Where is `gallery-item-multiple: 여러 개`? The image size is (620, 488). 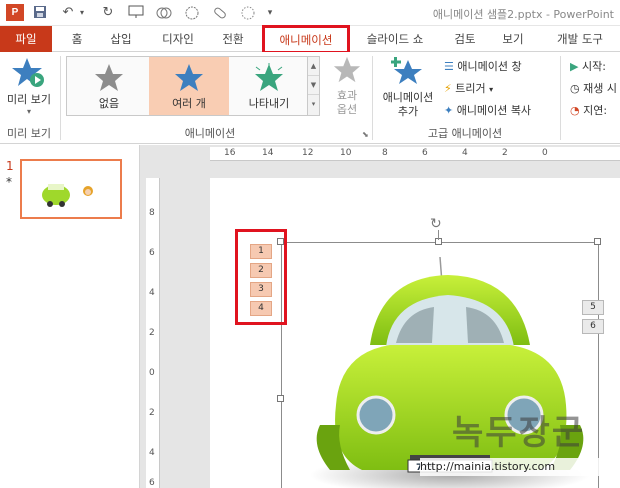
gallery-item-multiple: 여러 개 is located at coordinates (189, 86).